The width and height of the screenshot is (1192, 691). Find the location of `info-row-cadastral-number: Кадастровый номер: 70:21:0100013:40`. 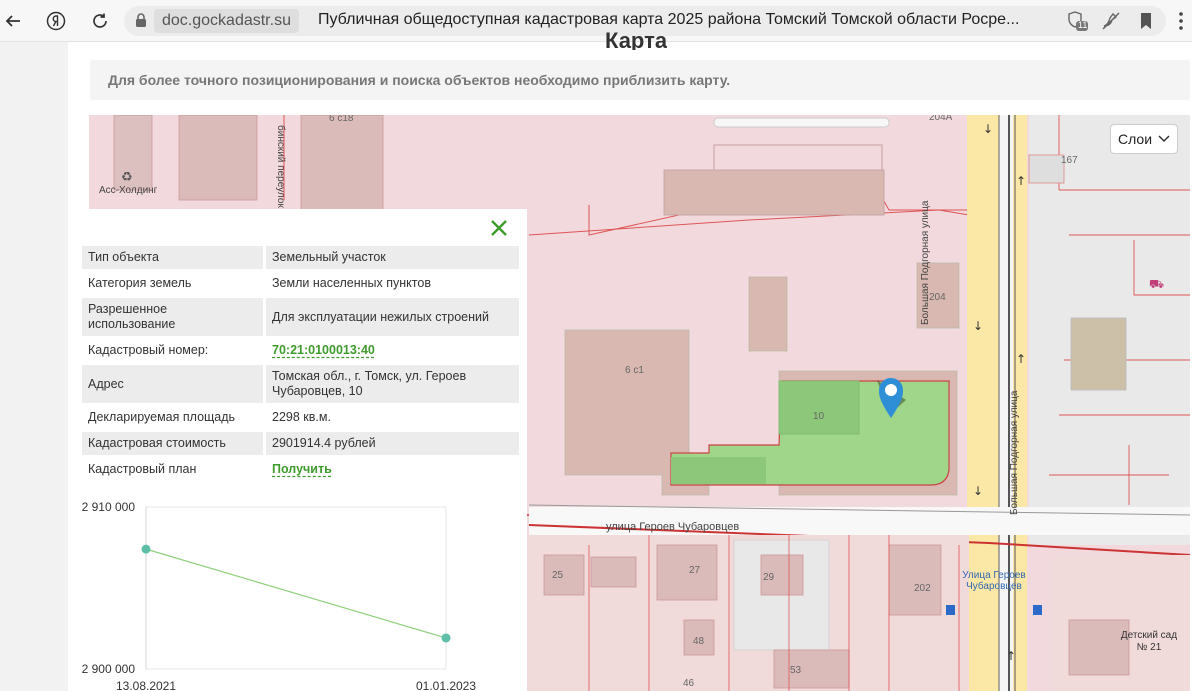

info-row-cadastral-number: Кадастровый номер: 70:21:0100013:40 is located at coordinates (300, 350).